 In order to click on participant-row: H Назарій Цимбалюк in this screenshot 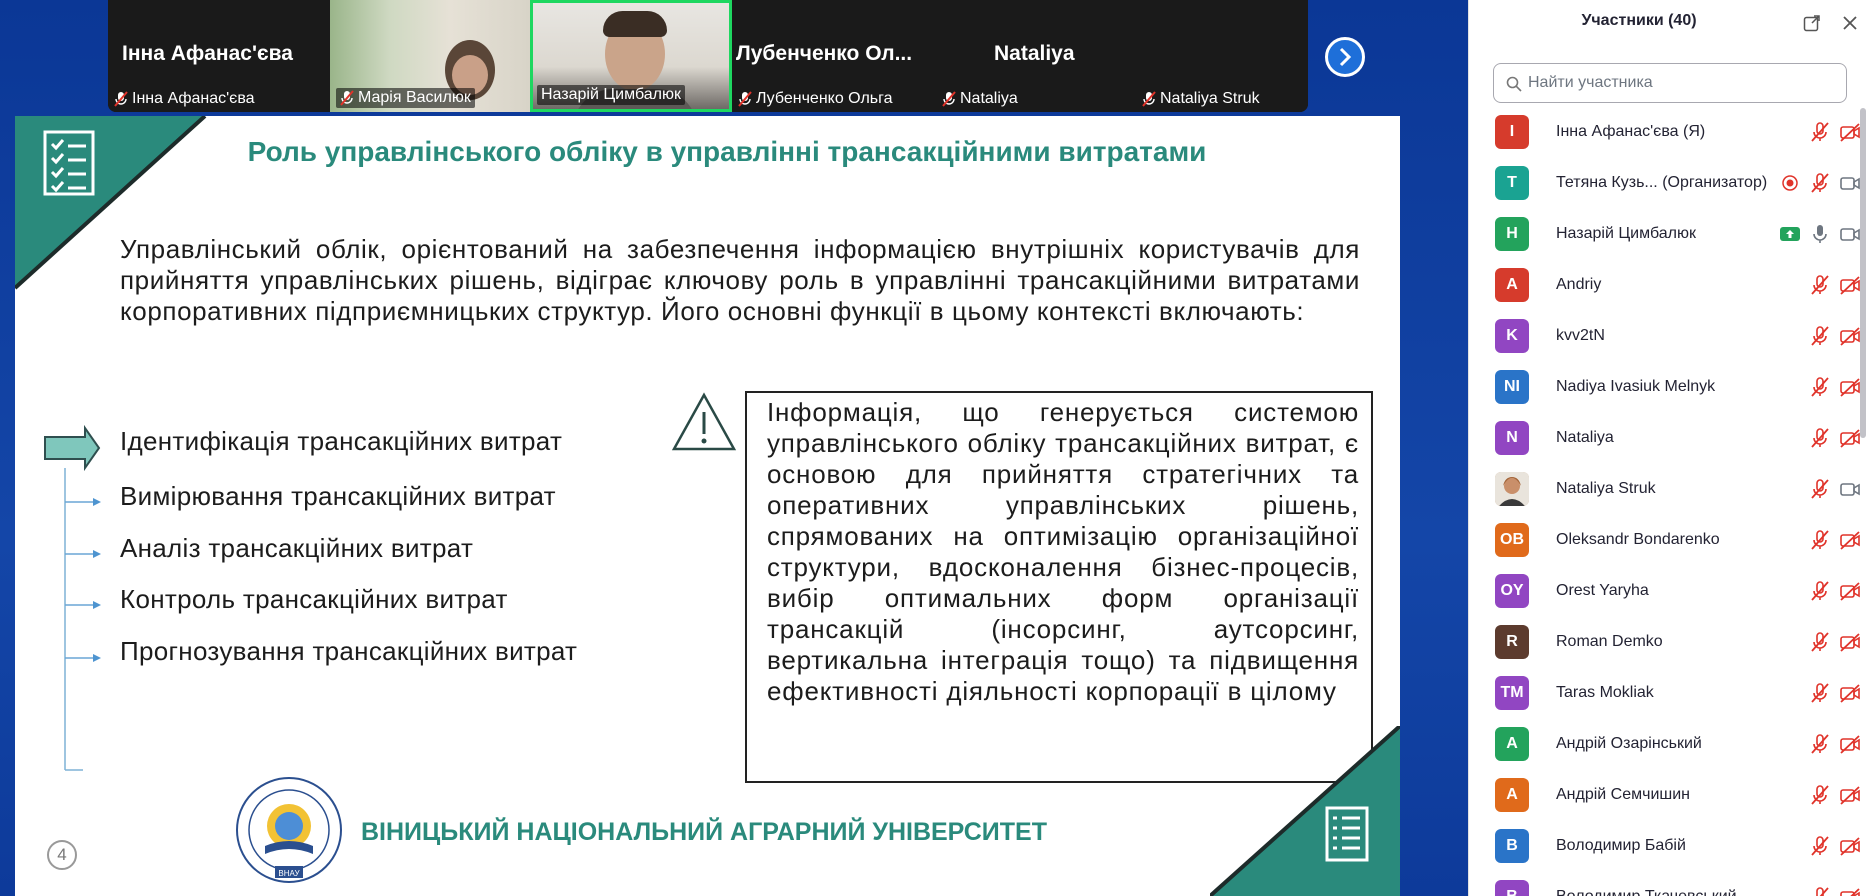, I will do `click(1678, 234)`.